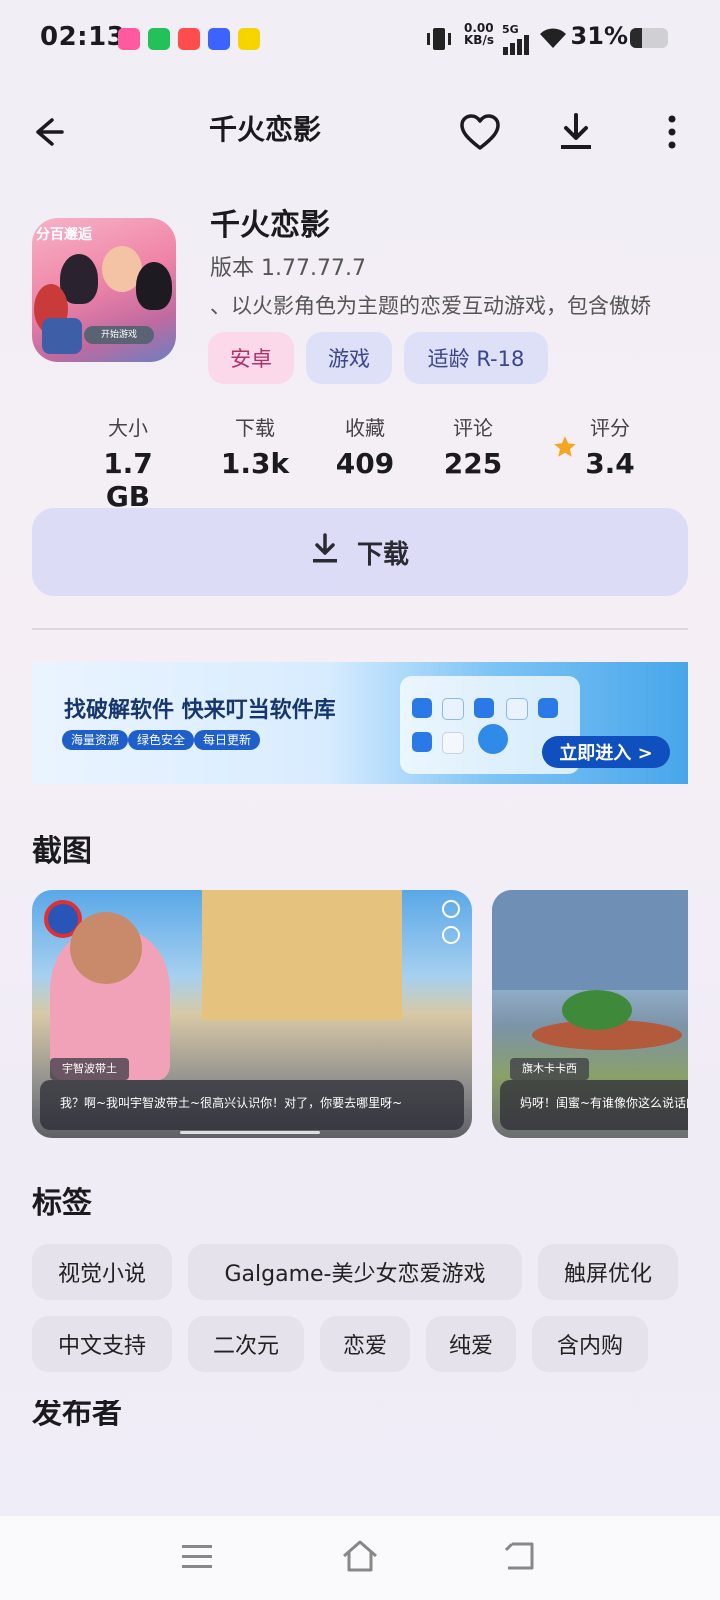  I want to click on stat-downloads: 下载 1.3k, so click(255, 448).